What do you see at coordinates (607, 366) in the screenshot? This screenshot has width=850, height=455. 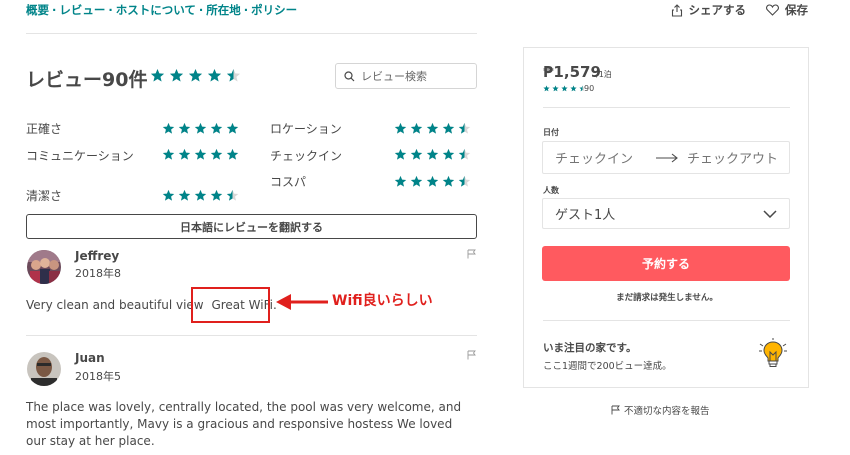 I see `notice-subtitle: ここ1週間で200ビュー達成。` at bounding box center [607, 366].